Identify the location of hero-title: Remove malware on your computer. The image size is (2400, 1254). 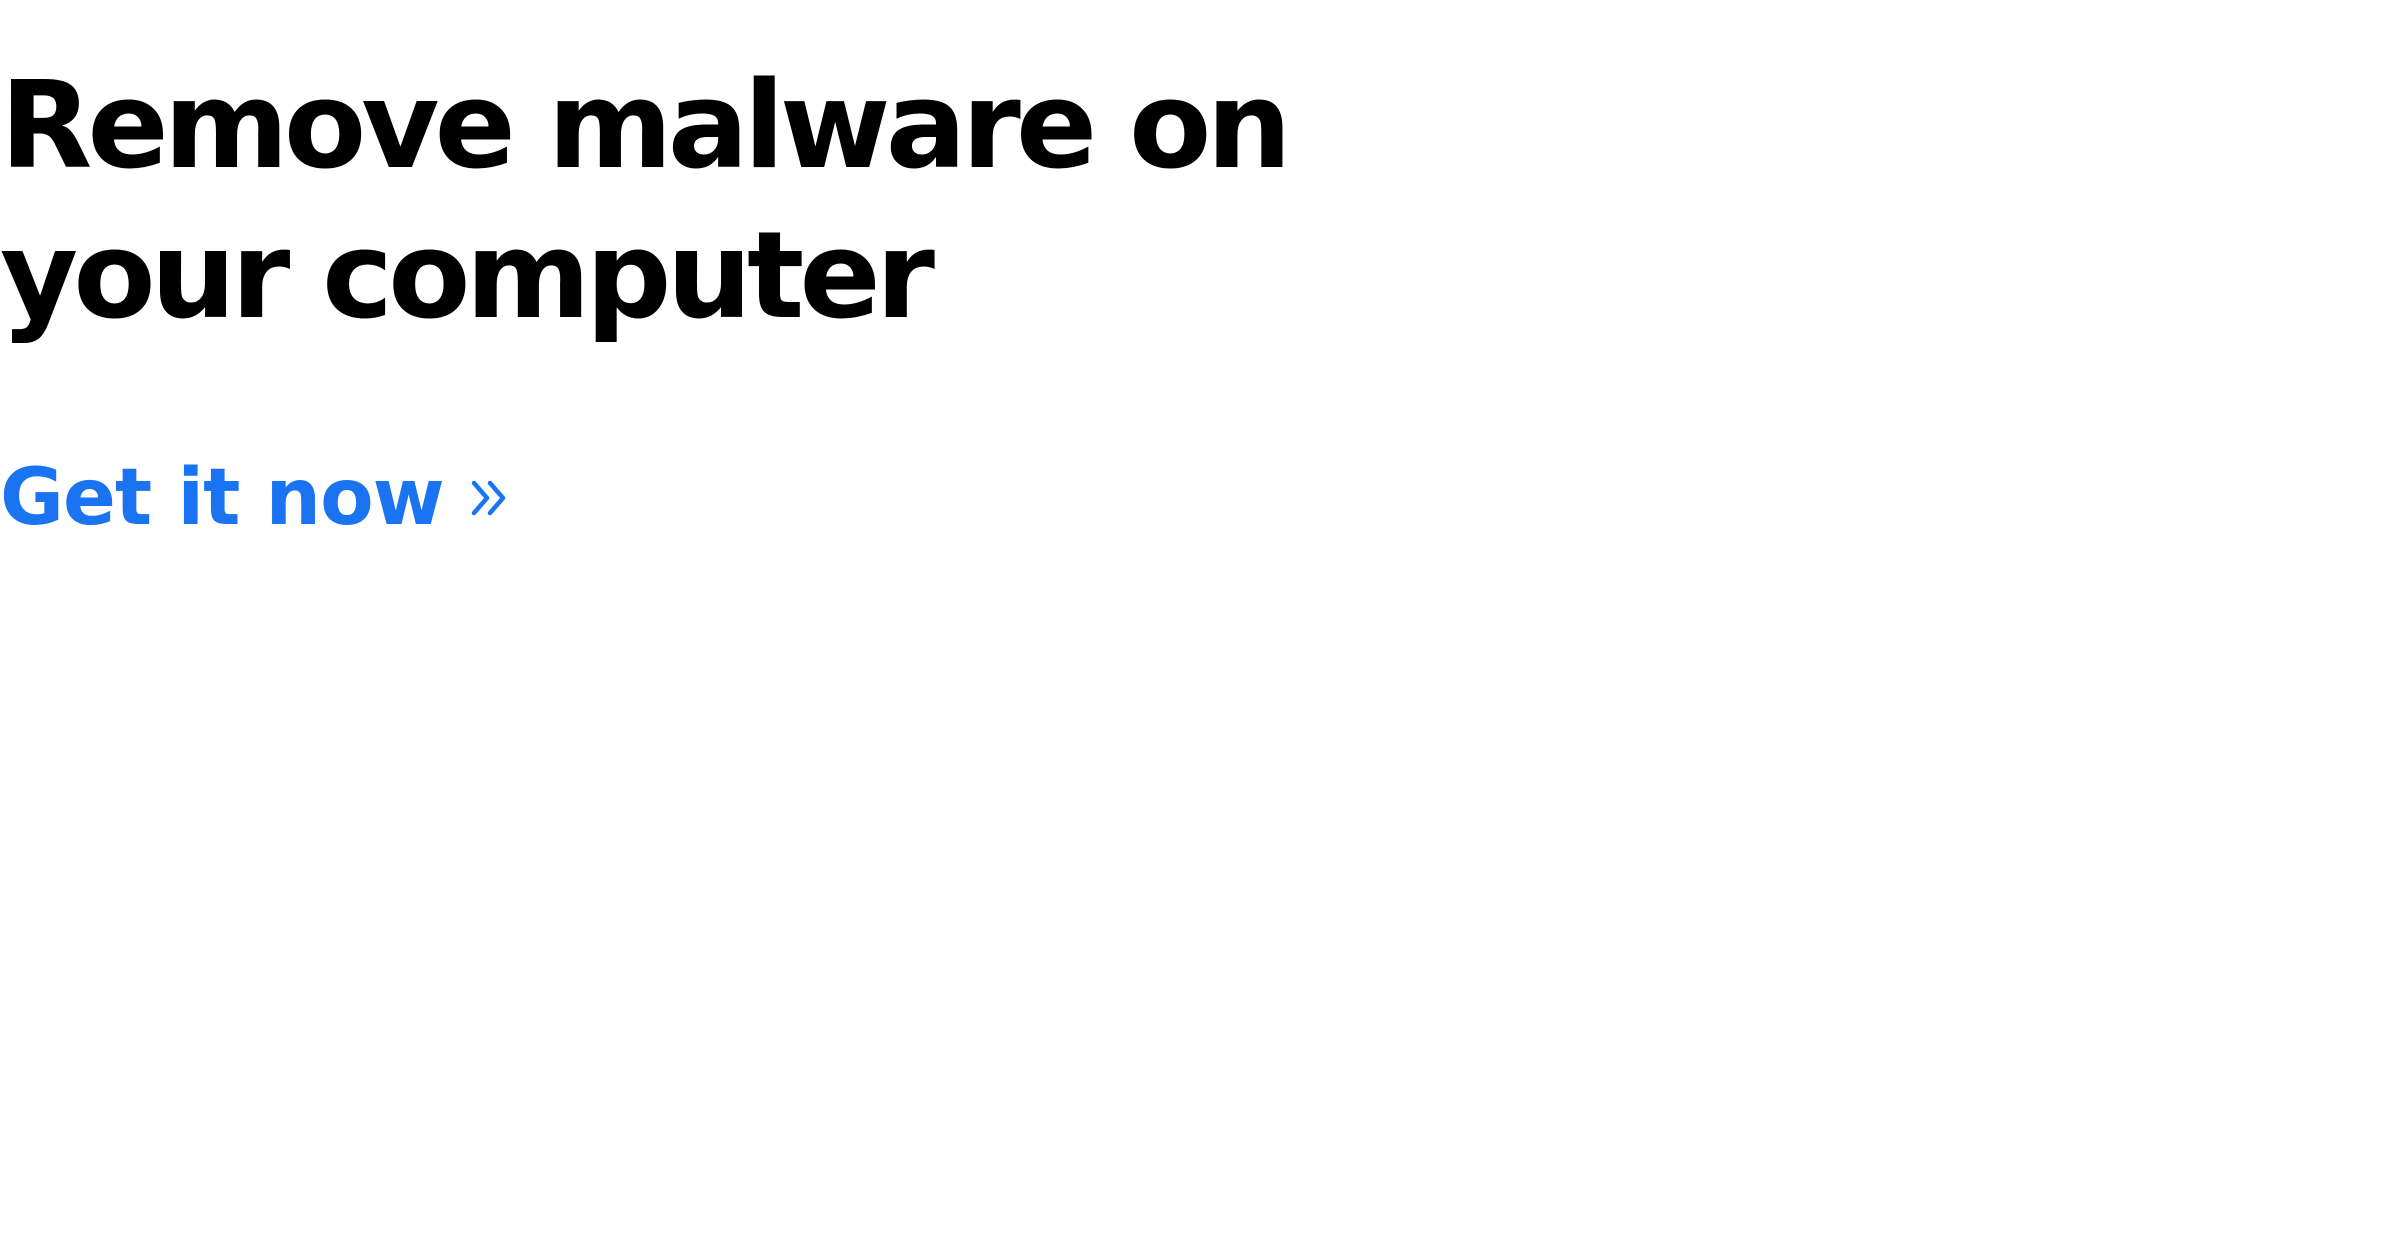
(750, 202).